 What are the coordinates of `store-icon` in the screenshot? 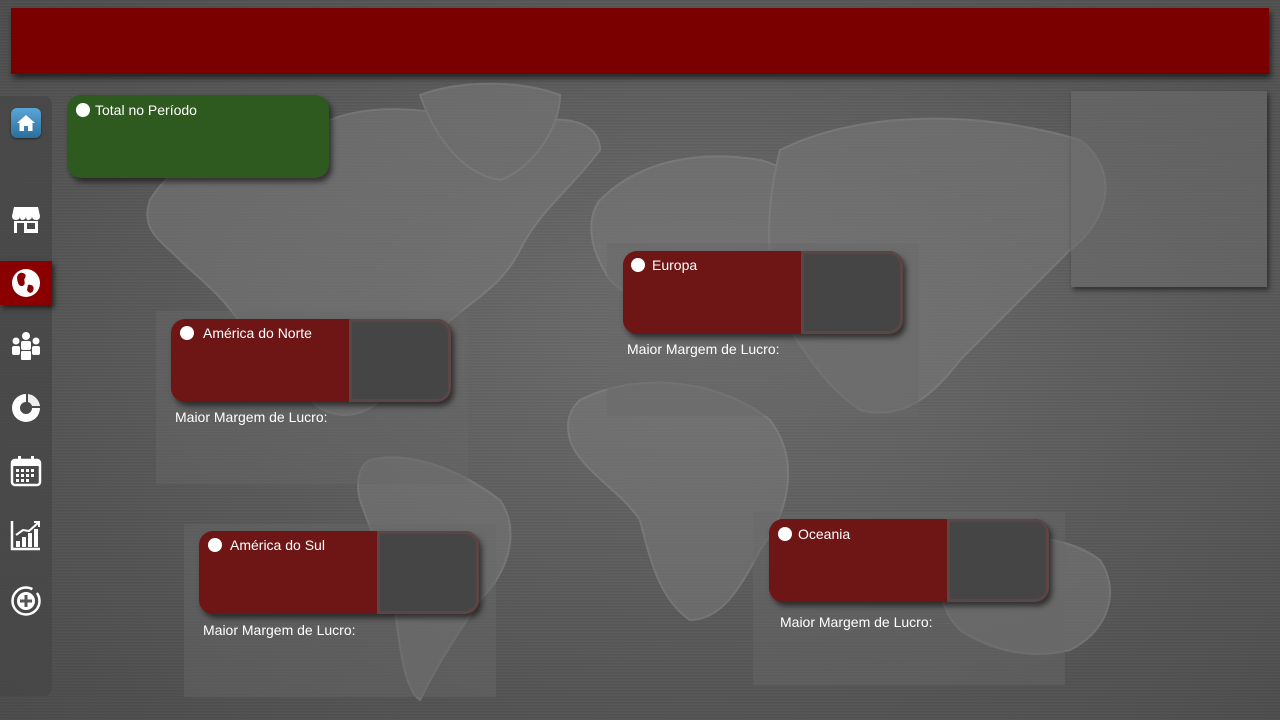 It's located at (26, 220).